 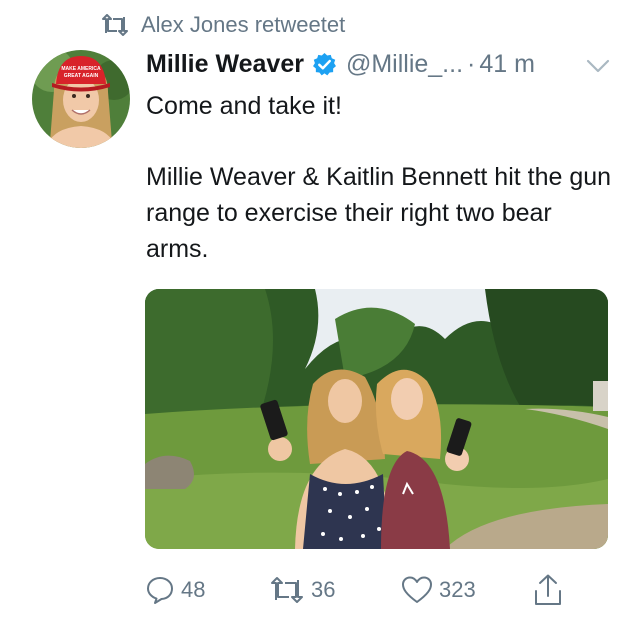 What do you see at coordinates (160, 590) in the screenshot?
I see `reply-icon` at bounding box center [160, 590].